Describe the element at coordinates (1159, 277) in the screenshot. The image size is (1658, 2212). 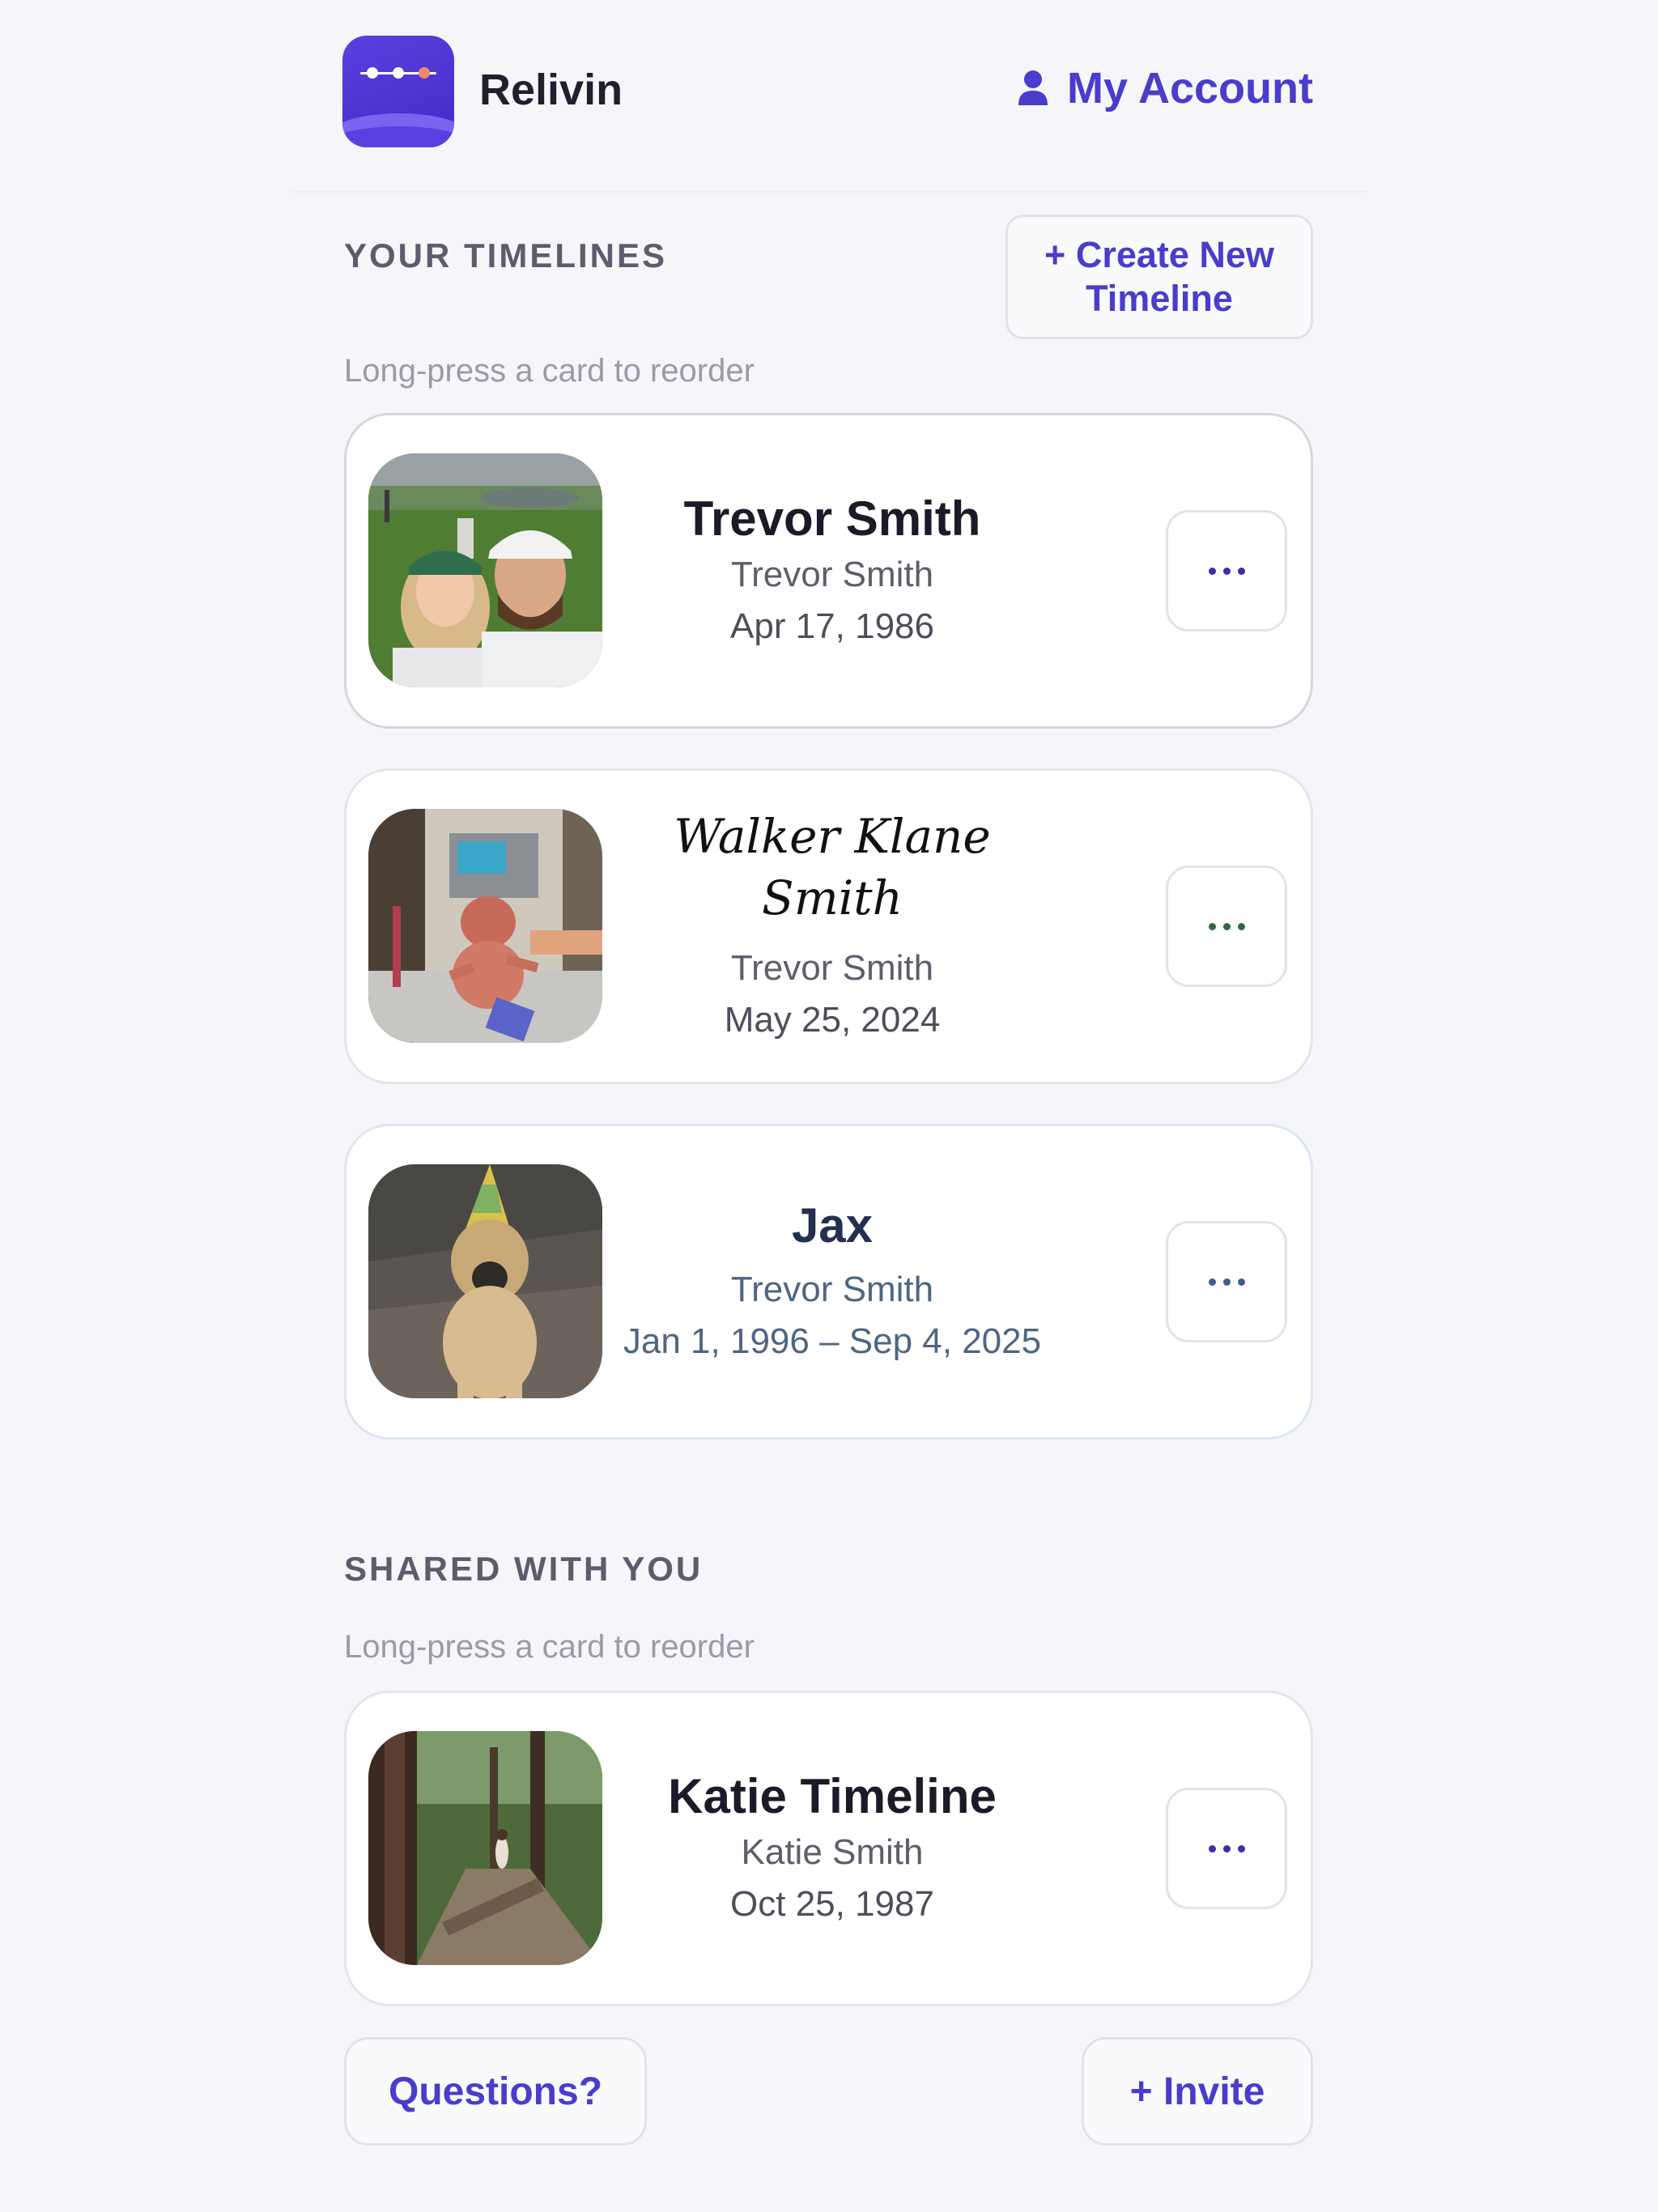
I see `create-new-timeline-button: + Create New Timeline` at that location.